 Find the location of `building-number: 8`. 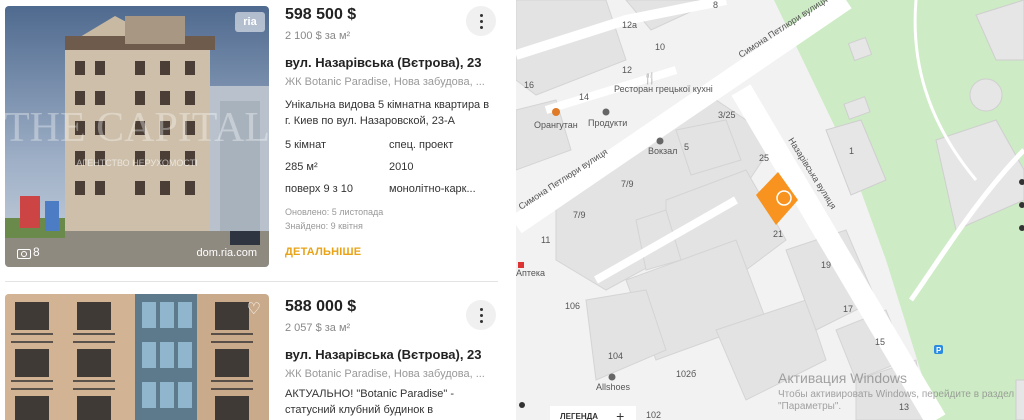

building-number: 8 is located at coordinates (715, 5).